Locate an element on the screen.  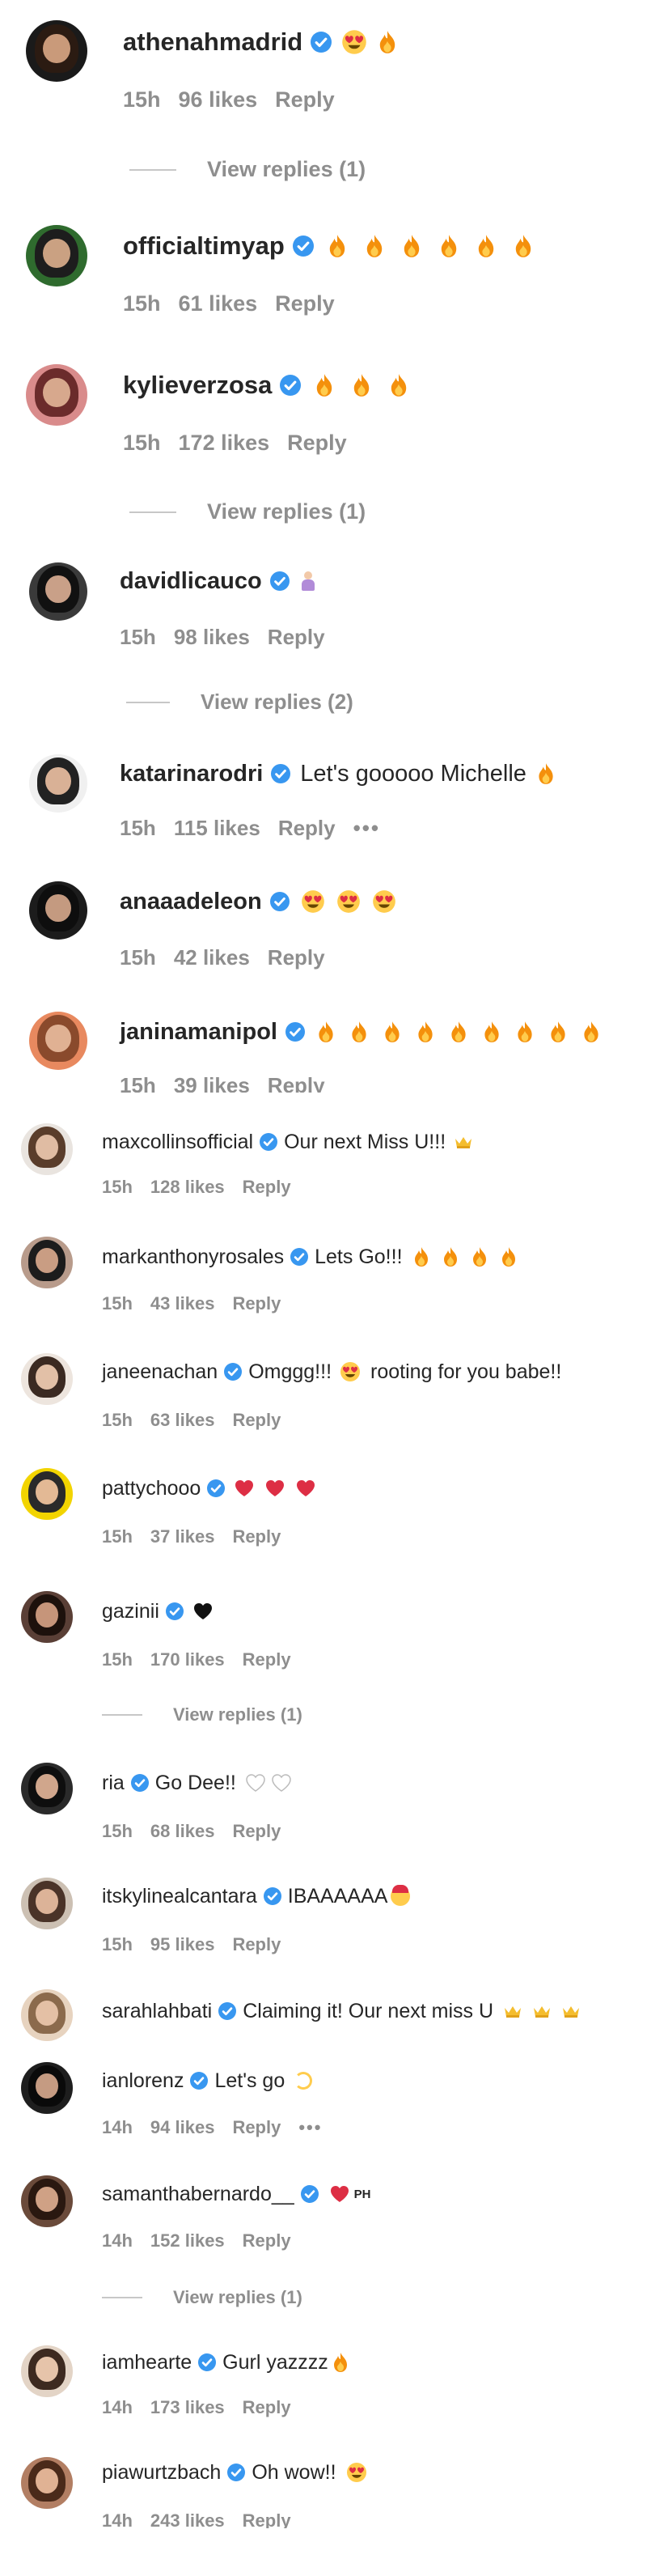
comment-likes: 94 likes is located at coordinates (182, 2127).